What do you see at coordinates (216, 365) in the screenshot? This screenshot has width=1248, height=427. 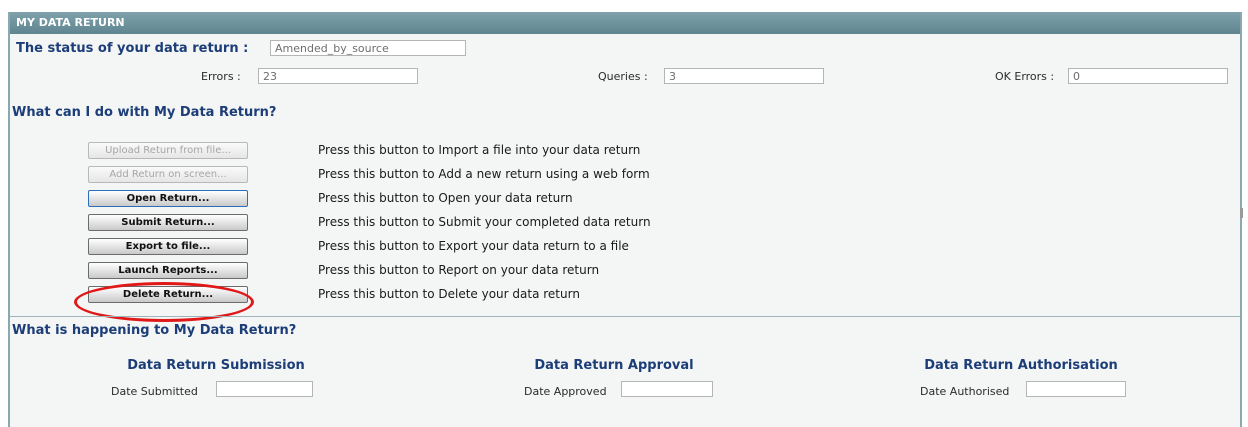 I see `submission-title: Data Return Submission` at bounding box center [216, 365].